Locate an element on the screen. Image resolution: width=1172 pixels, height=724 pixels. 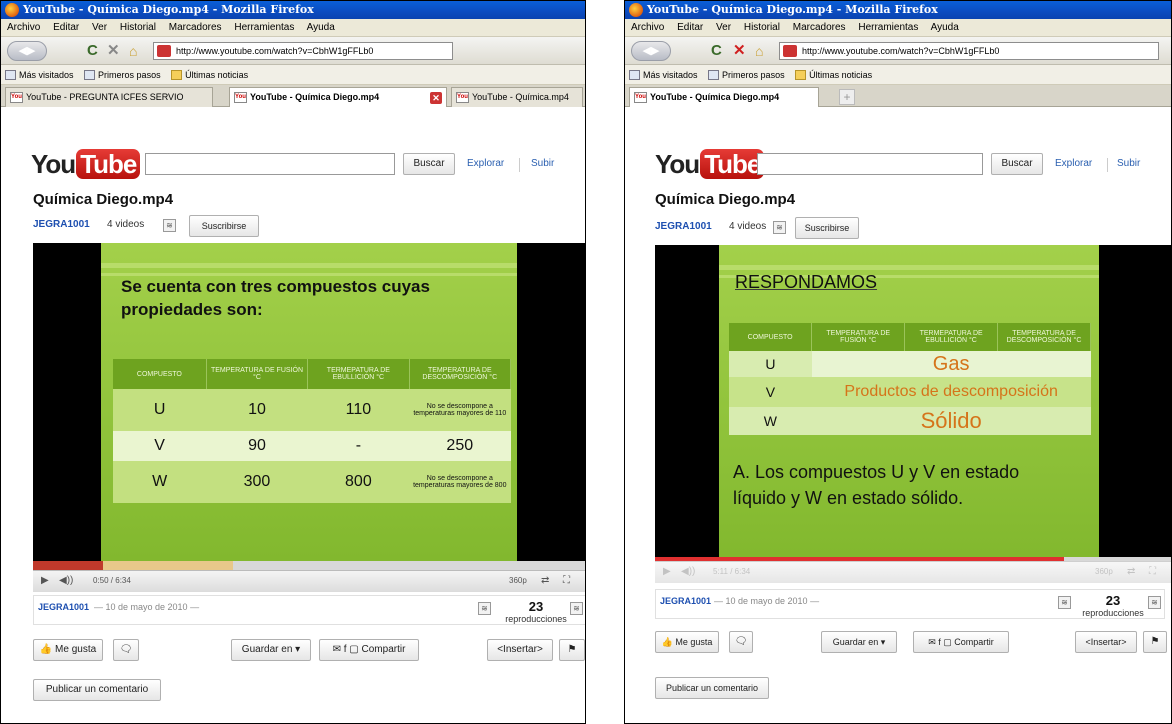
cell-boiling: 110 is located at coordinates (358, 409).